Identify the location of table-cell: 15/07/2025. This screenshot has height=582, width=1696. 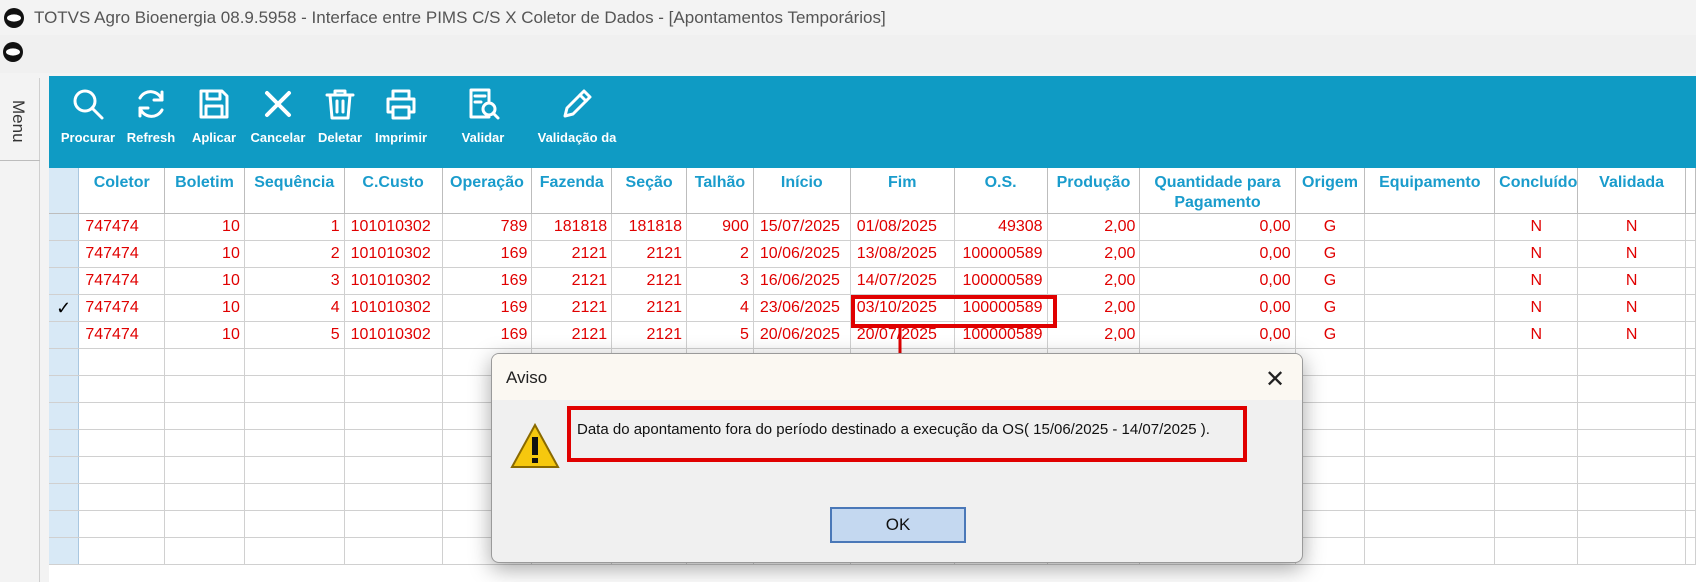
(802, 227).